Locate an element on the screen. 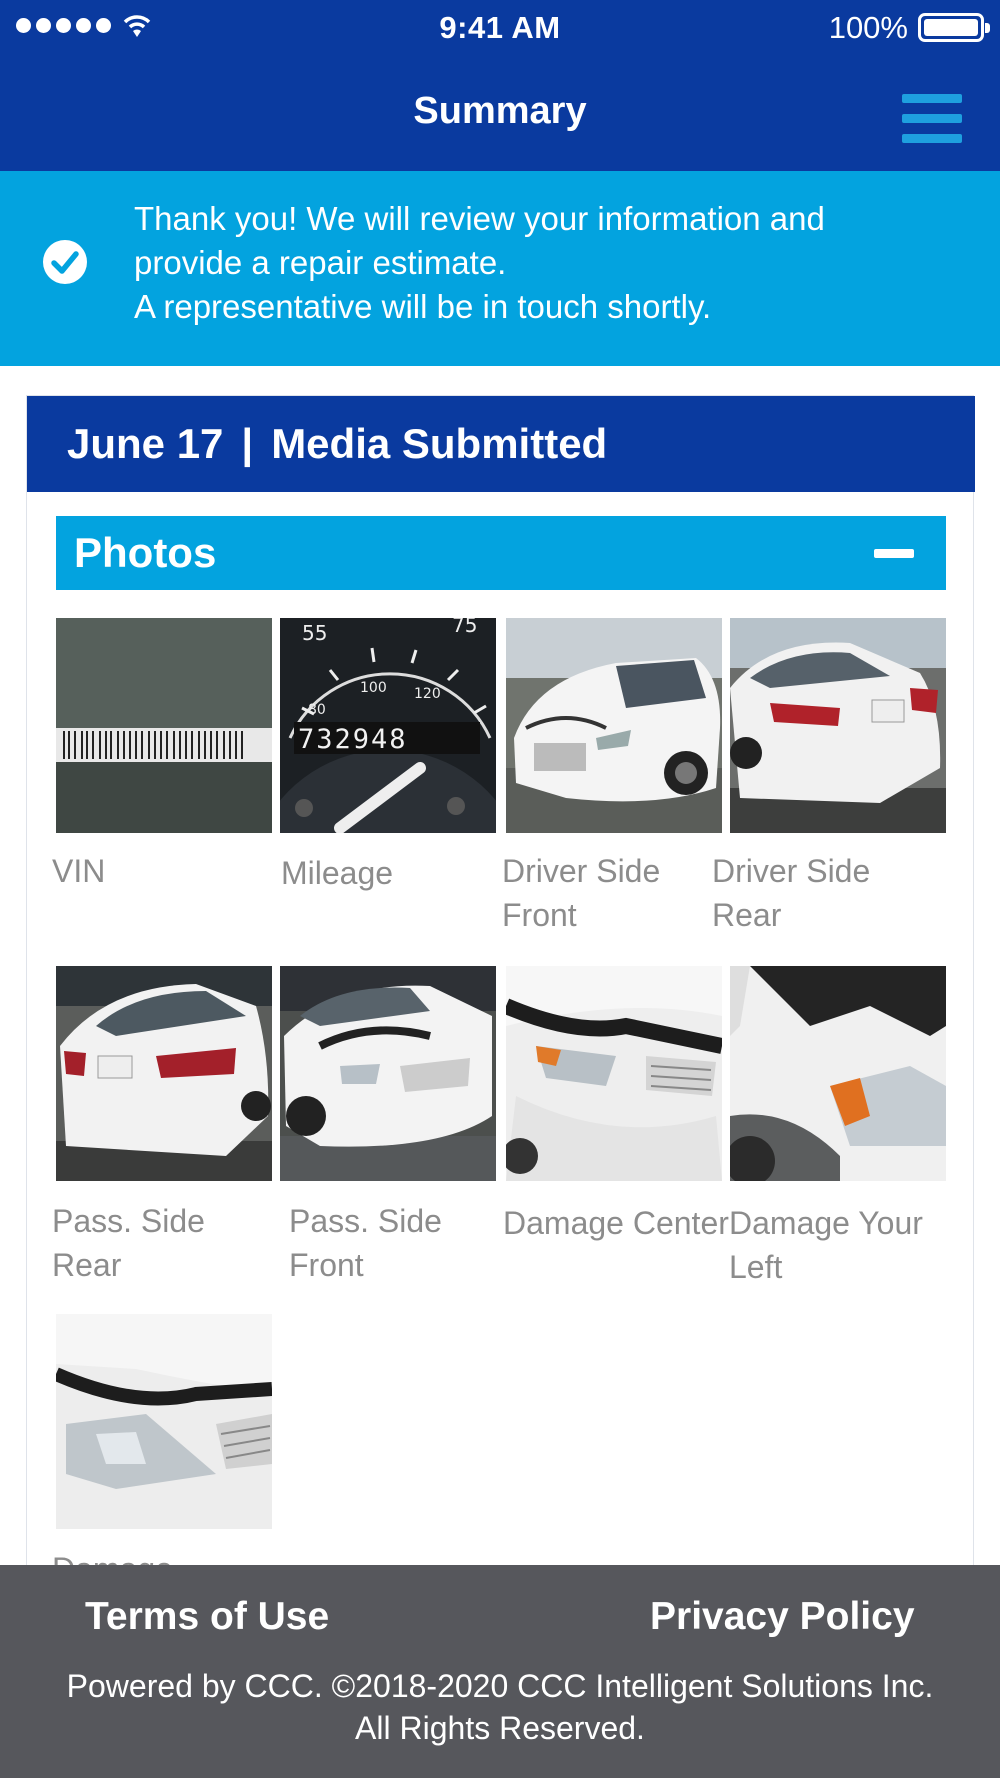 The height and width of the screenshot is (1778, 1000). photo-label-pass-side-front: Pass. Side Front is located at coordinates (365, 1243).